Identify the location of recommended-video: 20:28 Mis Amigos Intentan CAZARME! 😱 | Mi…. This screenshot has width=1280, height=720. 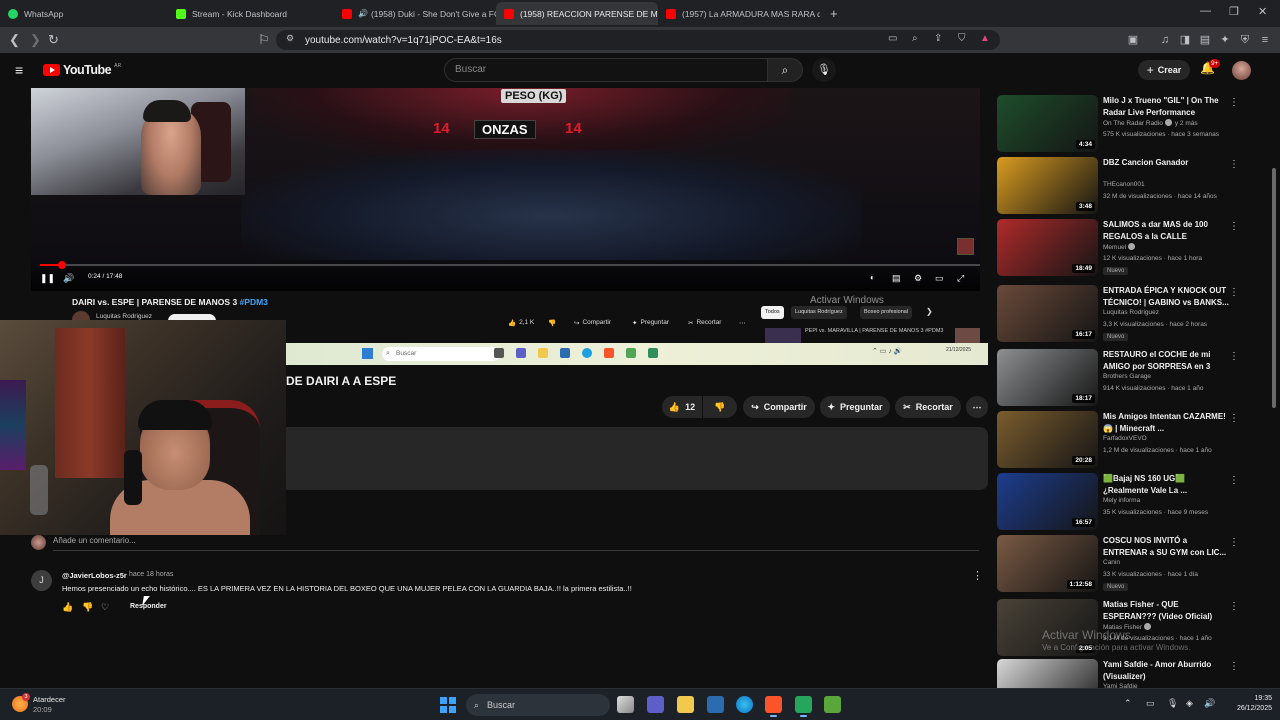
(1122, 440).